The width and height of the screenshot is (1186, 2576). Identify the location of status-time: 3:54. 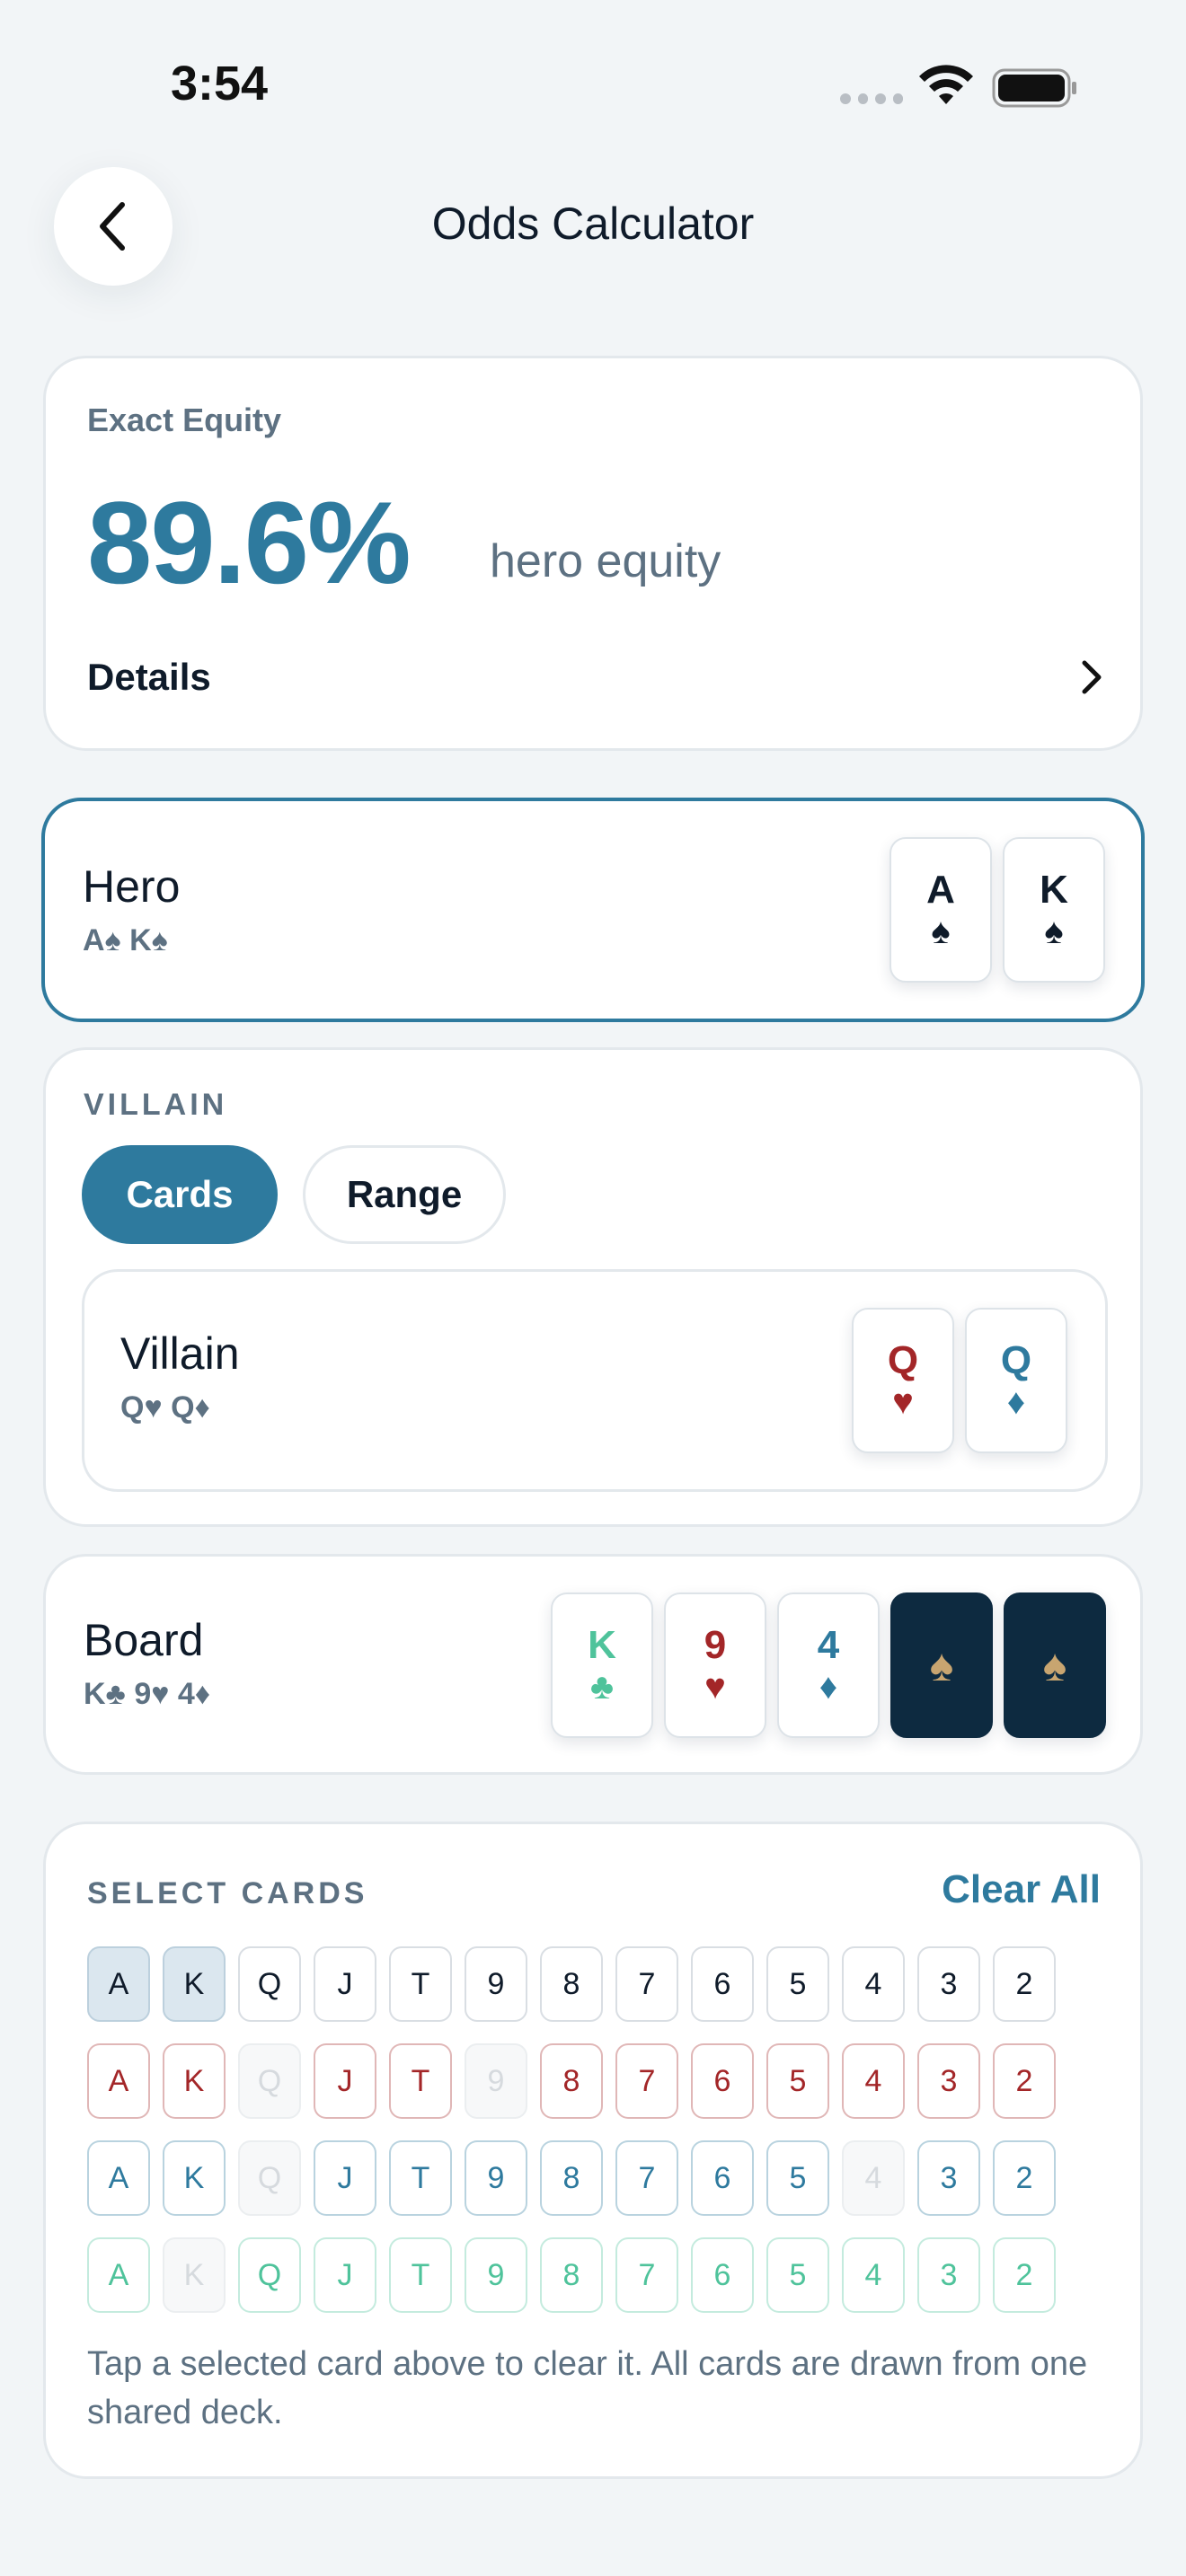
(220, 83).